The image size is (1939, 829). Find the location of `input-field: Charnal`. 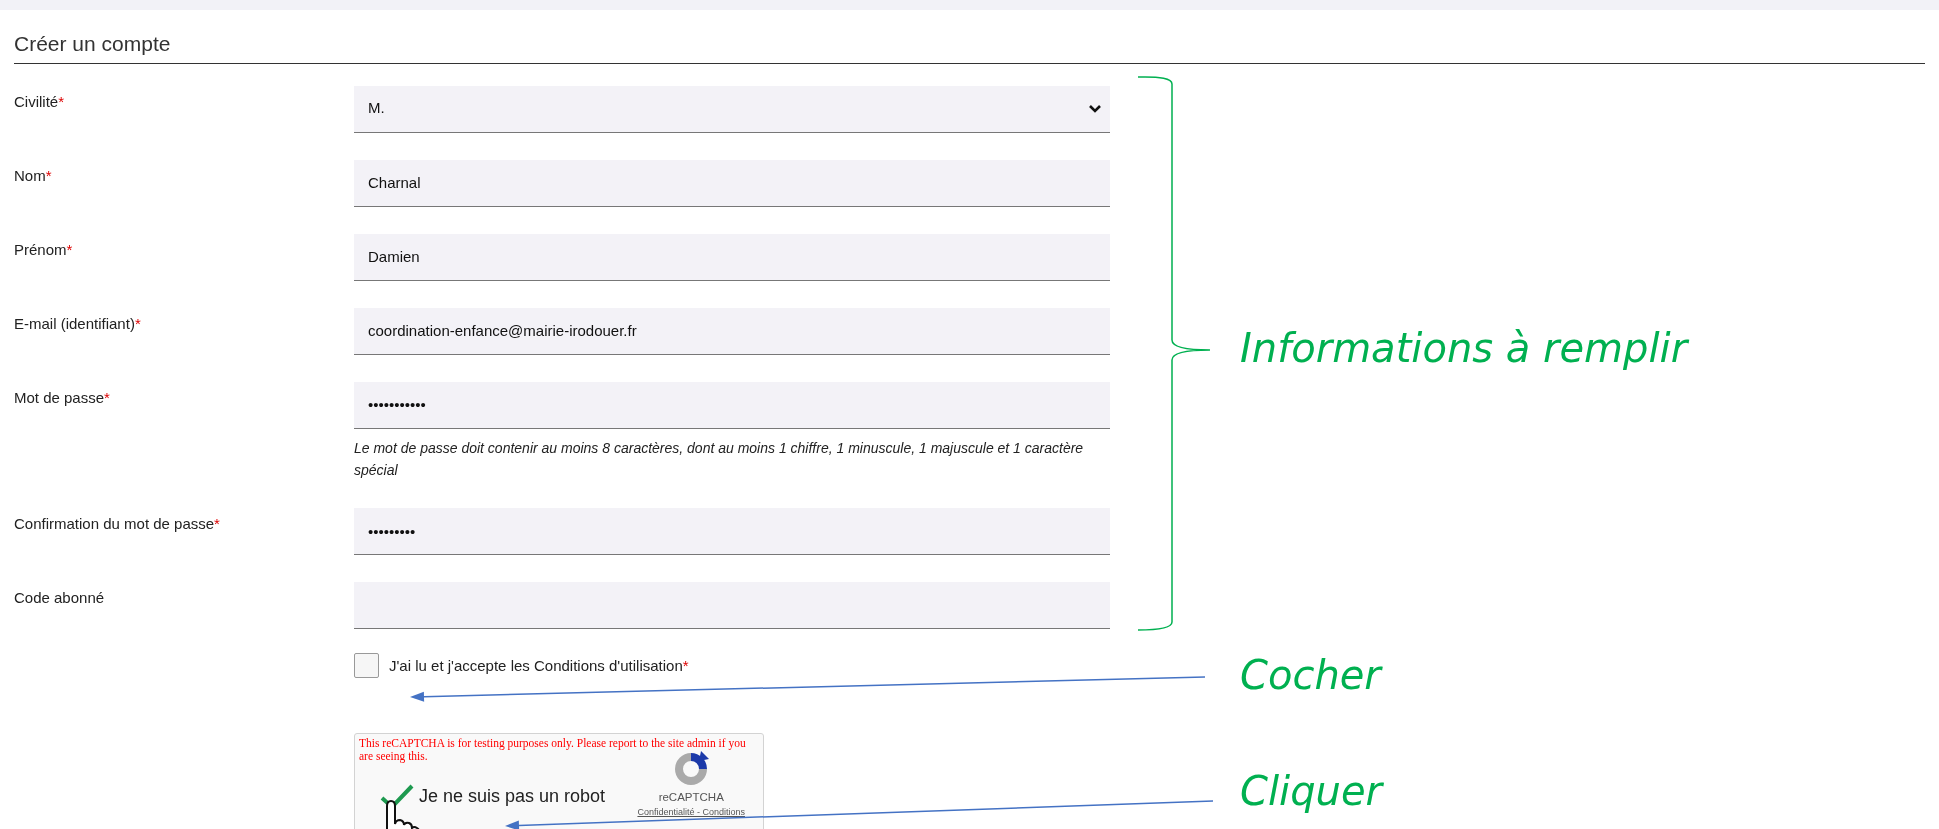

input-field: Charnal is located at coordinates (732, 183).